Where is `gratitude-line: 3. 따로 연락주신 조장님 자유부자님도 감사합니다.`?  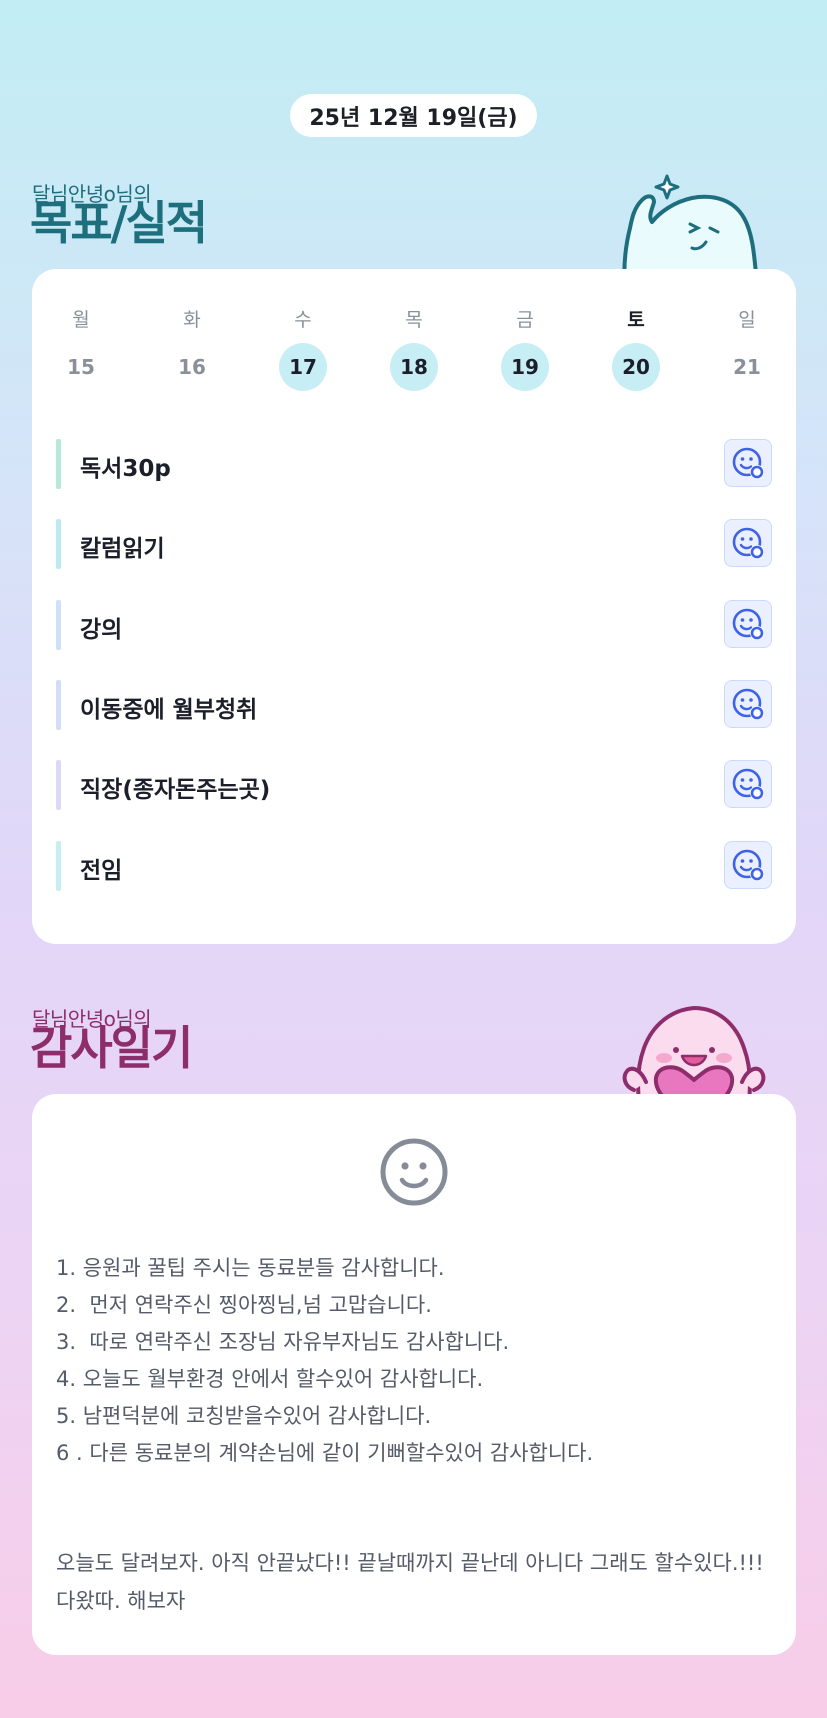
gratitude-line: 3. 따로 연락주신 조장님 자유부자님도 감사합니다. is located at coordinates (283, 1342).